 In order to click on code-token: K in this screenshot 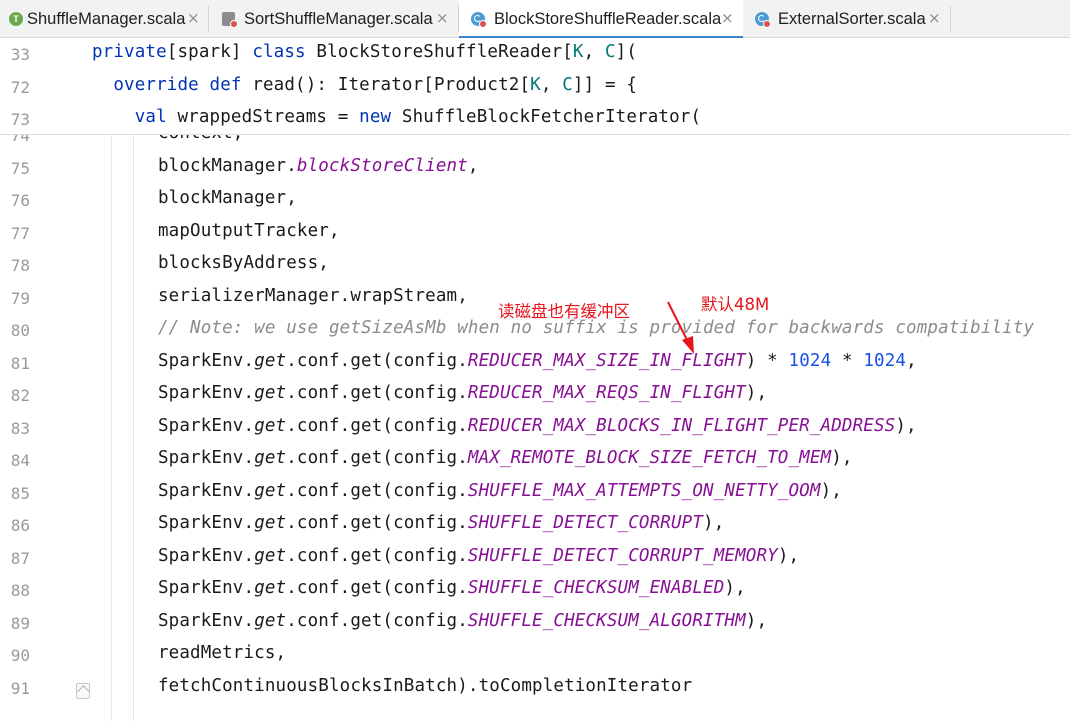, I will do `click(578, 52)`.